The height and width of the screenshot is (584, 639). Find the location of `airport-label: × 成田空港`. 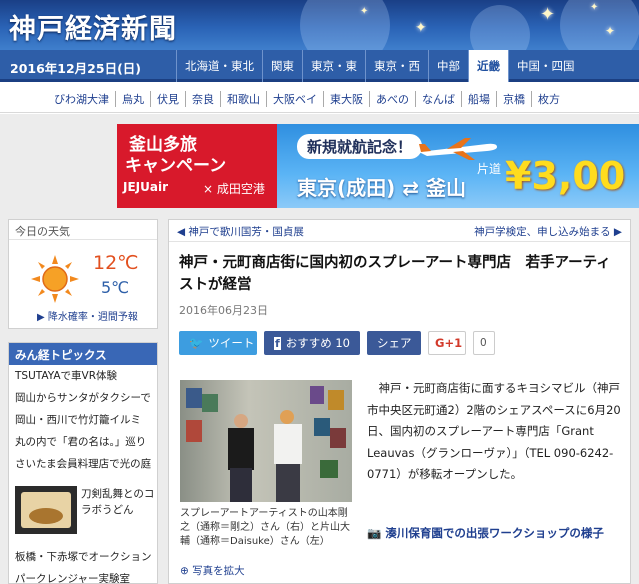

airport-label: × 成田空港 is located at coordinates (234, 189).